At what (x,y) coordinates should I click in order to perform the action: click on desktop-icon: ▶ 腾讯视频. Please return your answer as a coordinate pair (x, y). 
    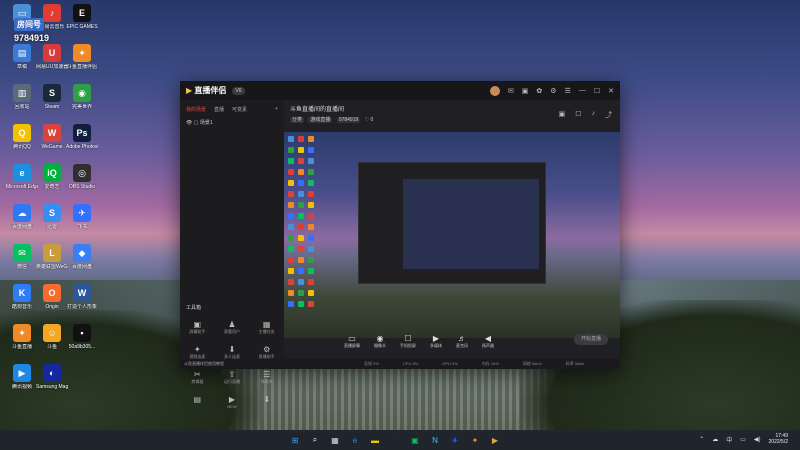
    Looking at the image, I should click on (22, 377).